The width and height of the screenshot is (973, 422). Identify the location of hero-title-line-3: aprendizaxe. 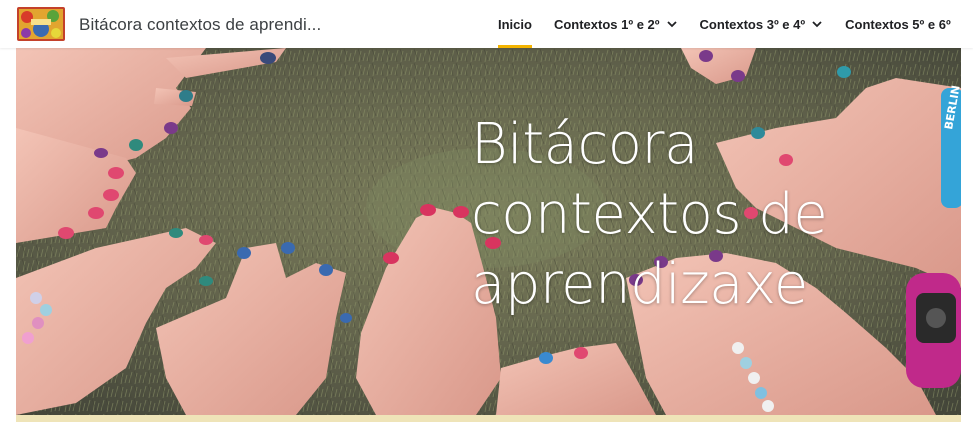
(639, 284).